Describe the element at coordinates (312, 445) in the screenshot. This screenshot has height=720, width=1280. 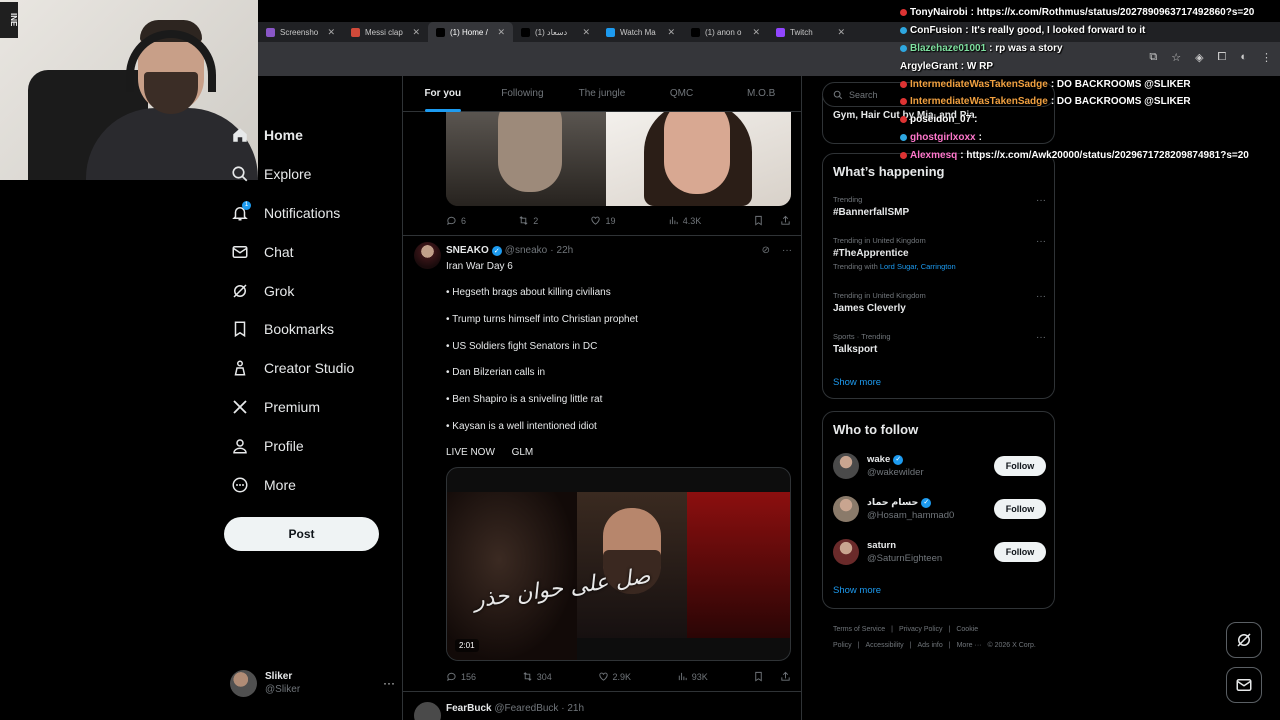
I see `sidebar-item-profile: Profile` at that location.